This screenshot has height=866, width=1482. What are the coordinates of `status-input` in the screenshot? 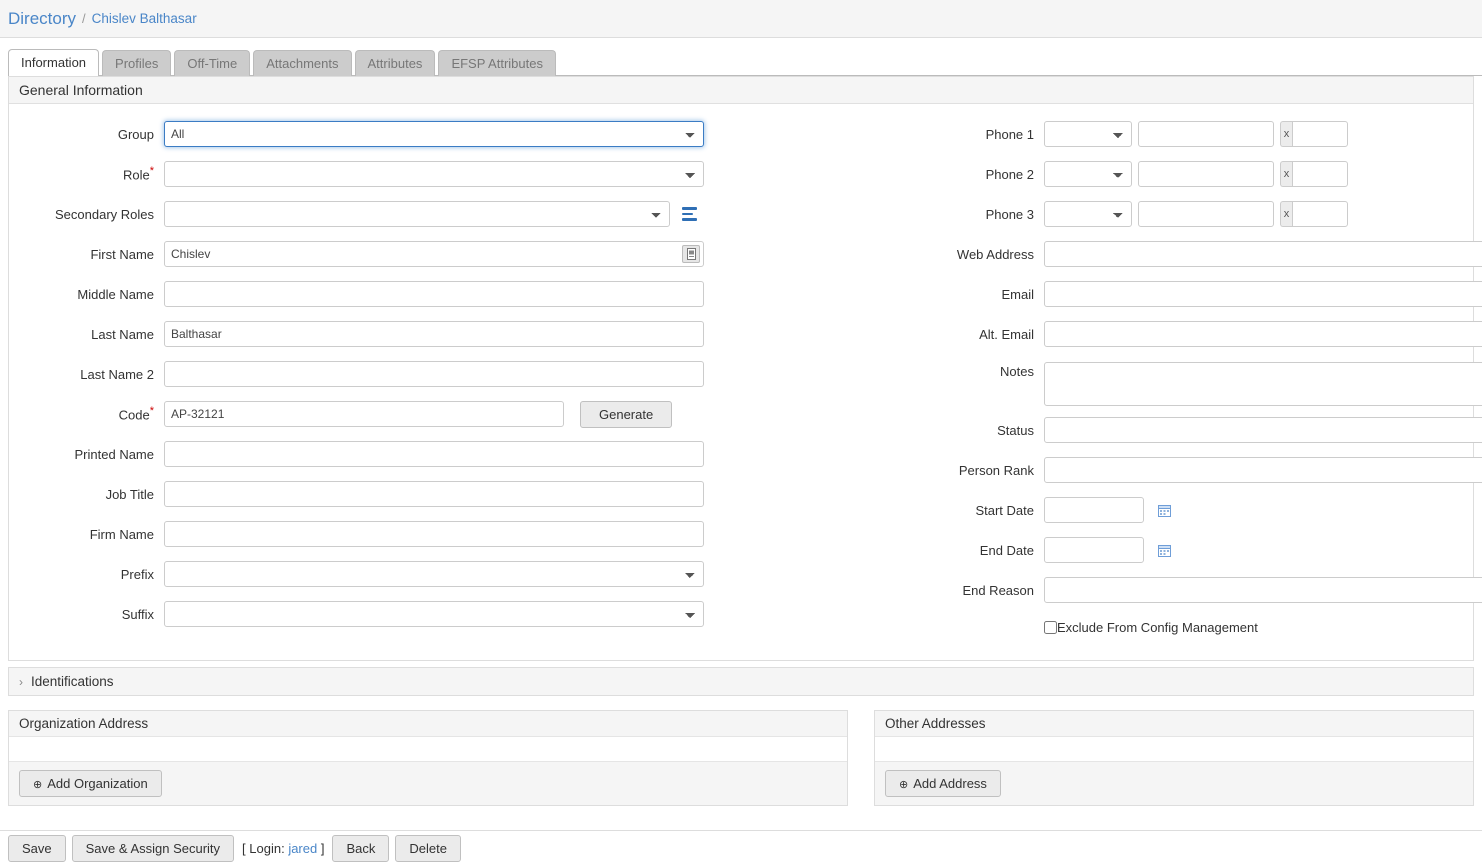 It's located at (1263, 430).